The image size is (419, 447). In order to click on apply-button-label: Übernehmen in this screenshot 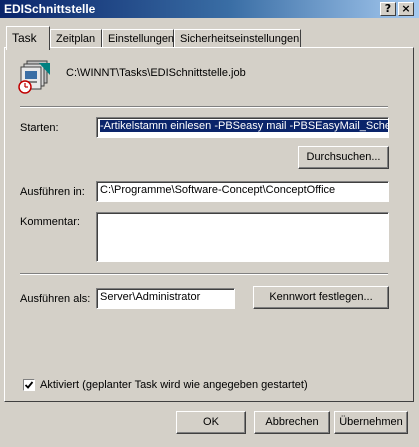, I will do `click(371, 422)`.